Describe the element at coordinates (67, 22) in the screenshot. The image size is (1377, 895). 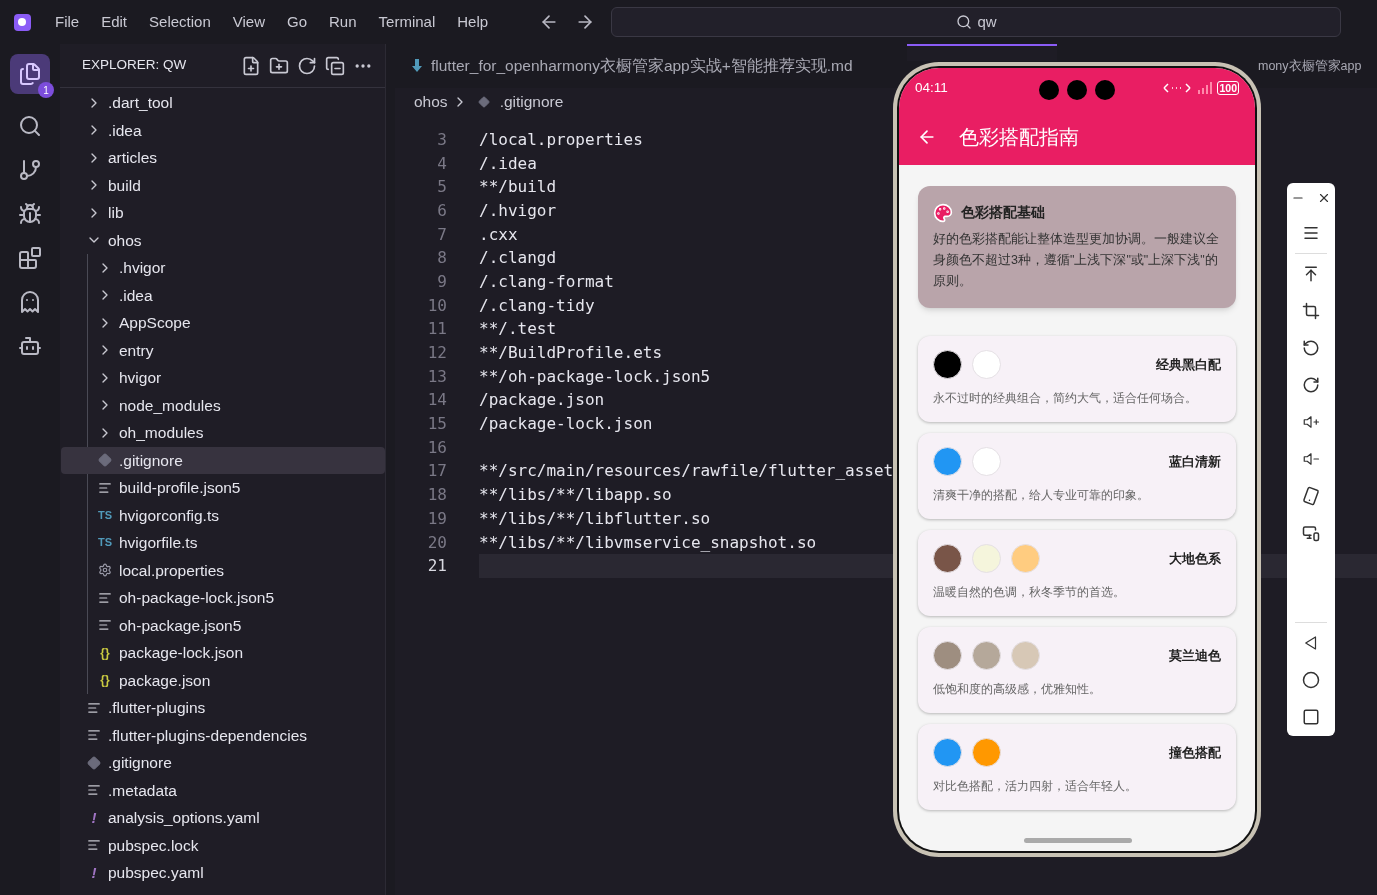
I see `menu-item: File` at that location.